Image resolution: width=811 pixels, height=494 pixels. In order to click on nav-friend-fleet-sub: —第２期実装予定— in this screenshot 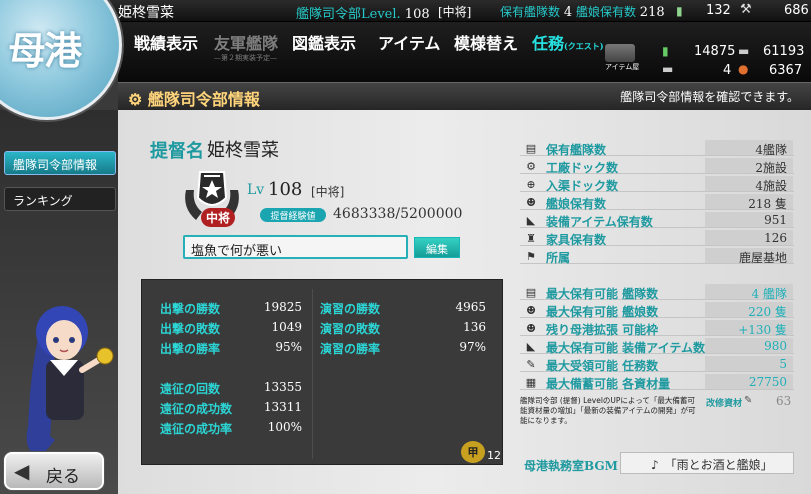, I will do `click(245, 58)`.